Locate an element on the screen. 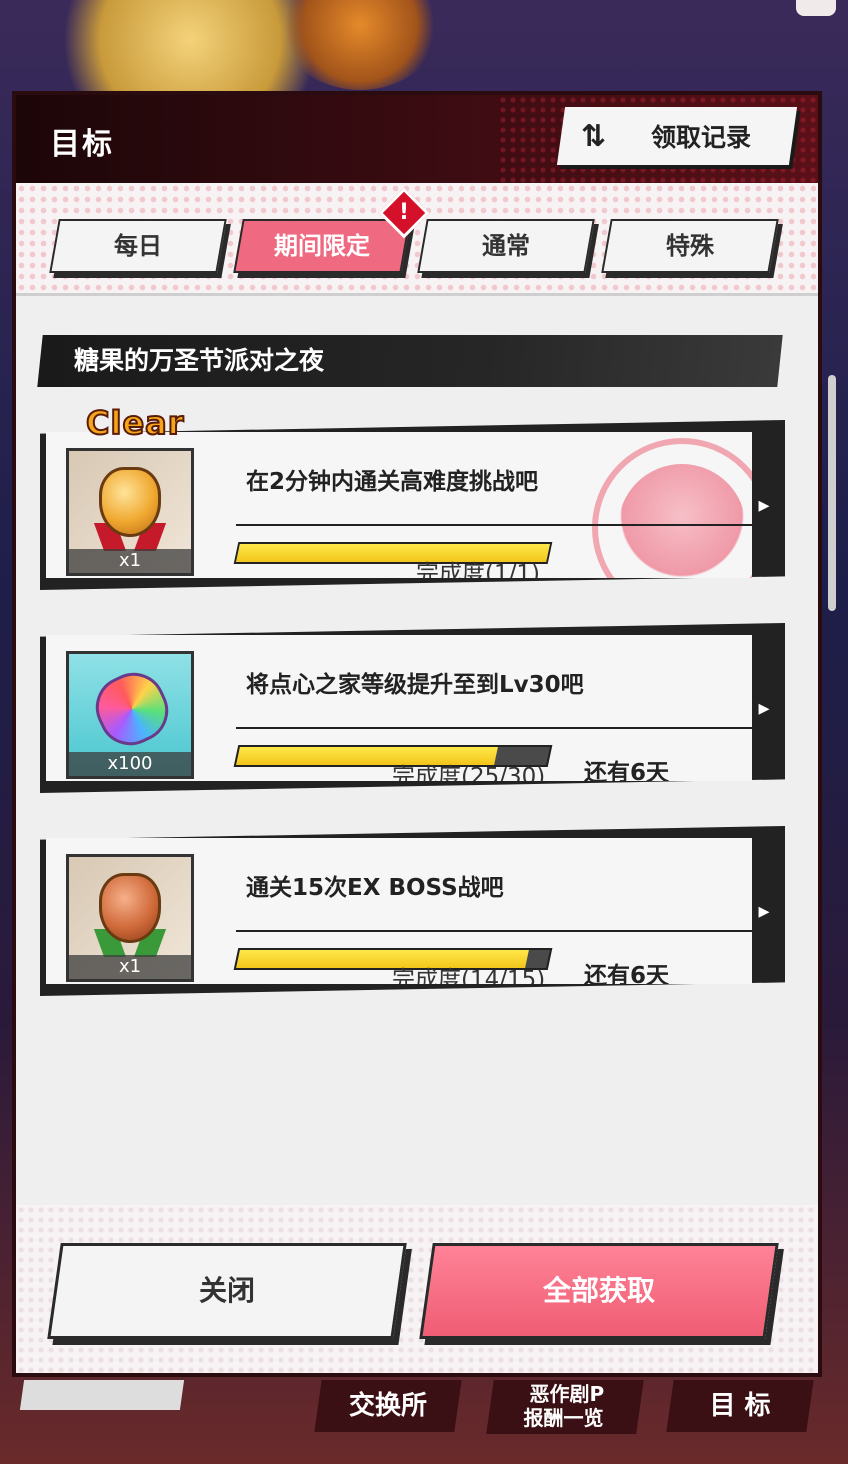  mission-description: 通关15次EX BOSS战吧 is located at coordinates (375, 888).